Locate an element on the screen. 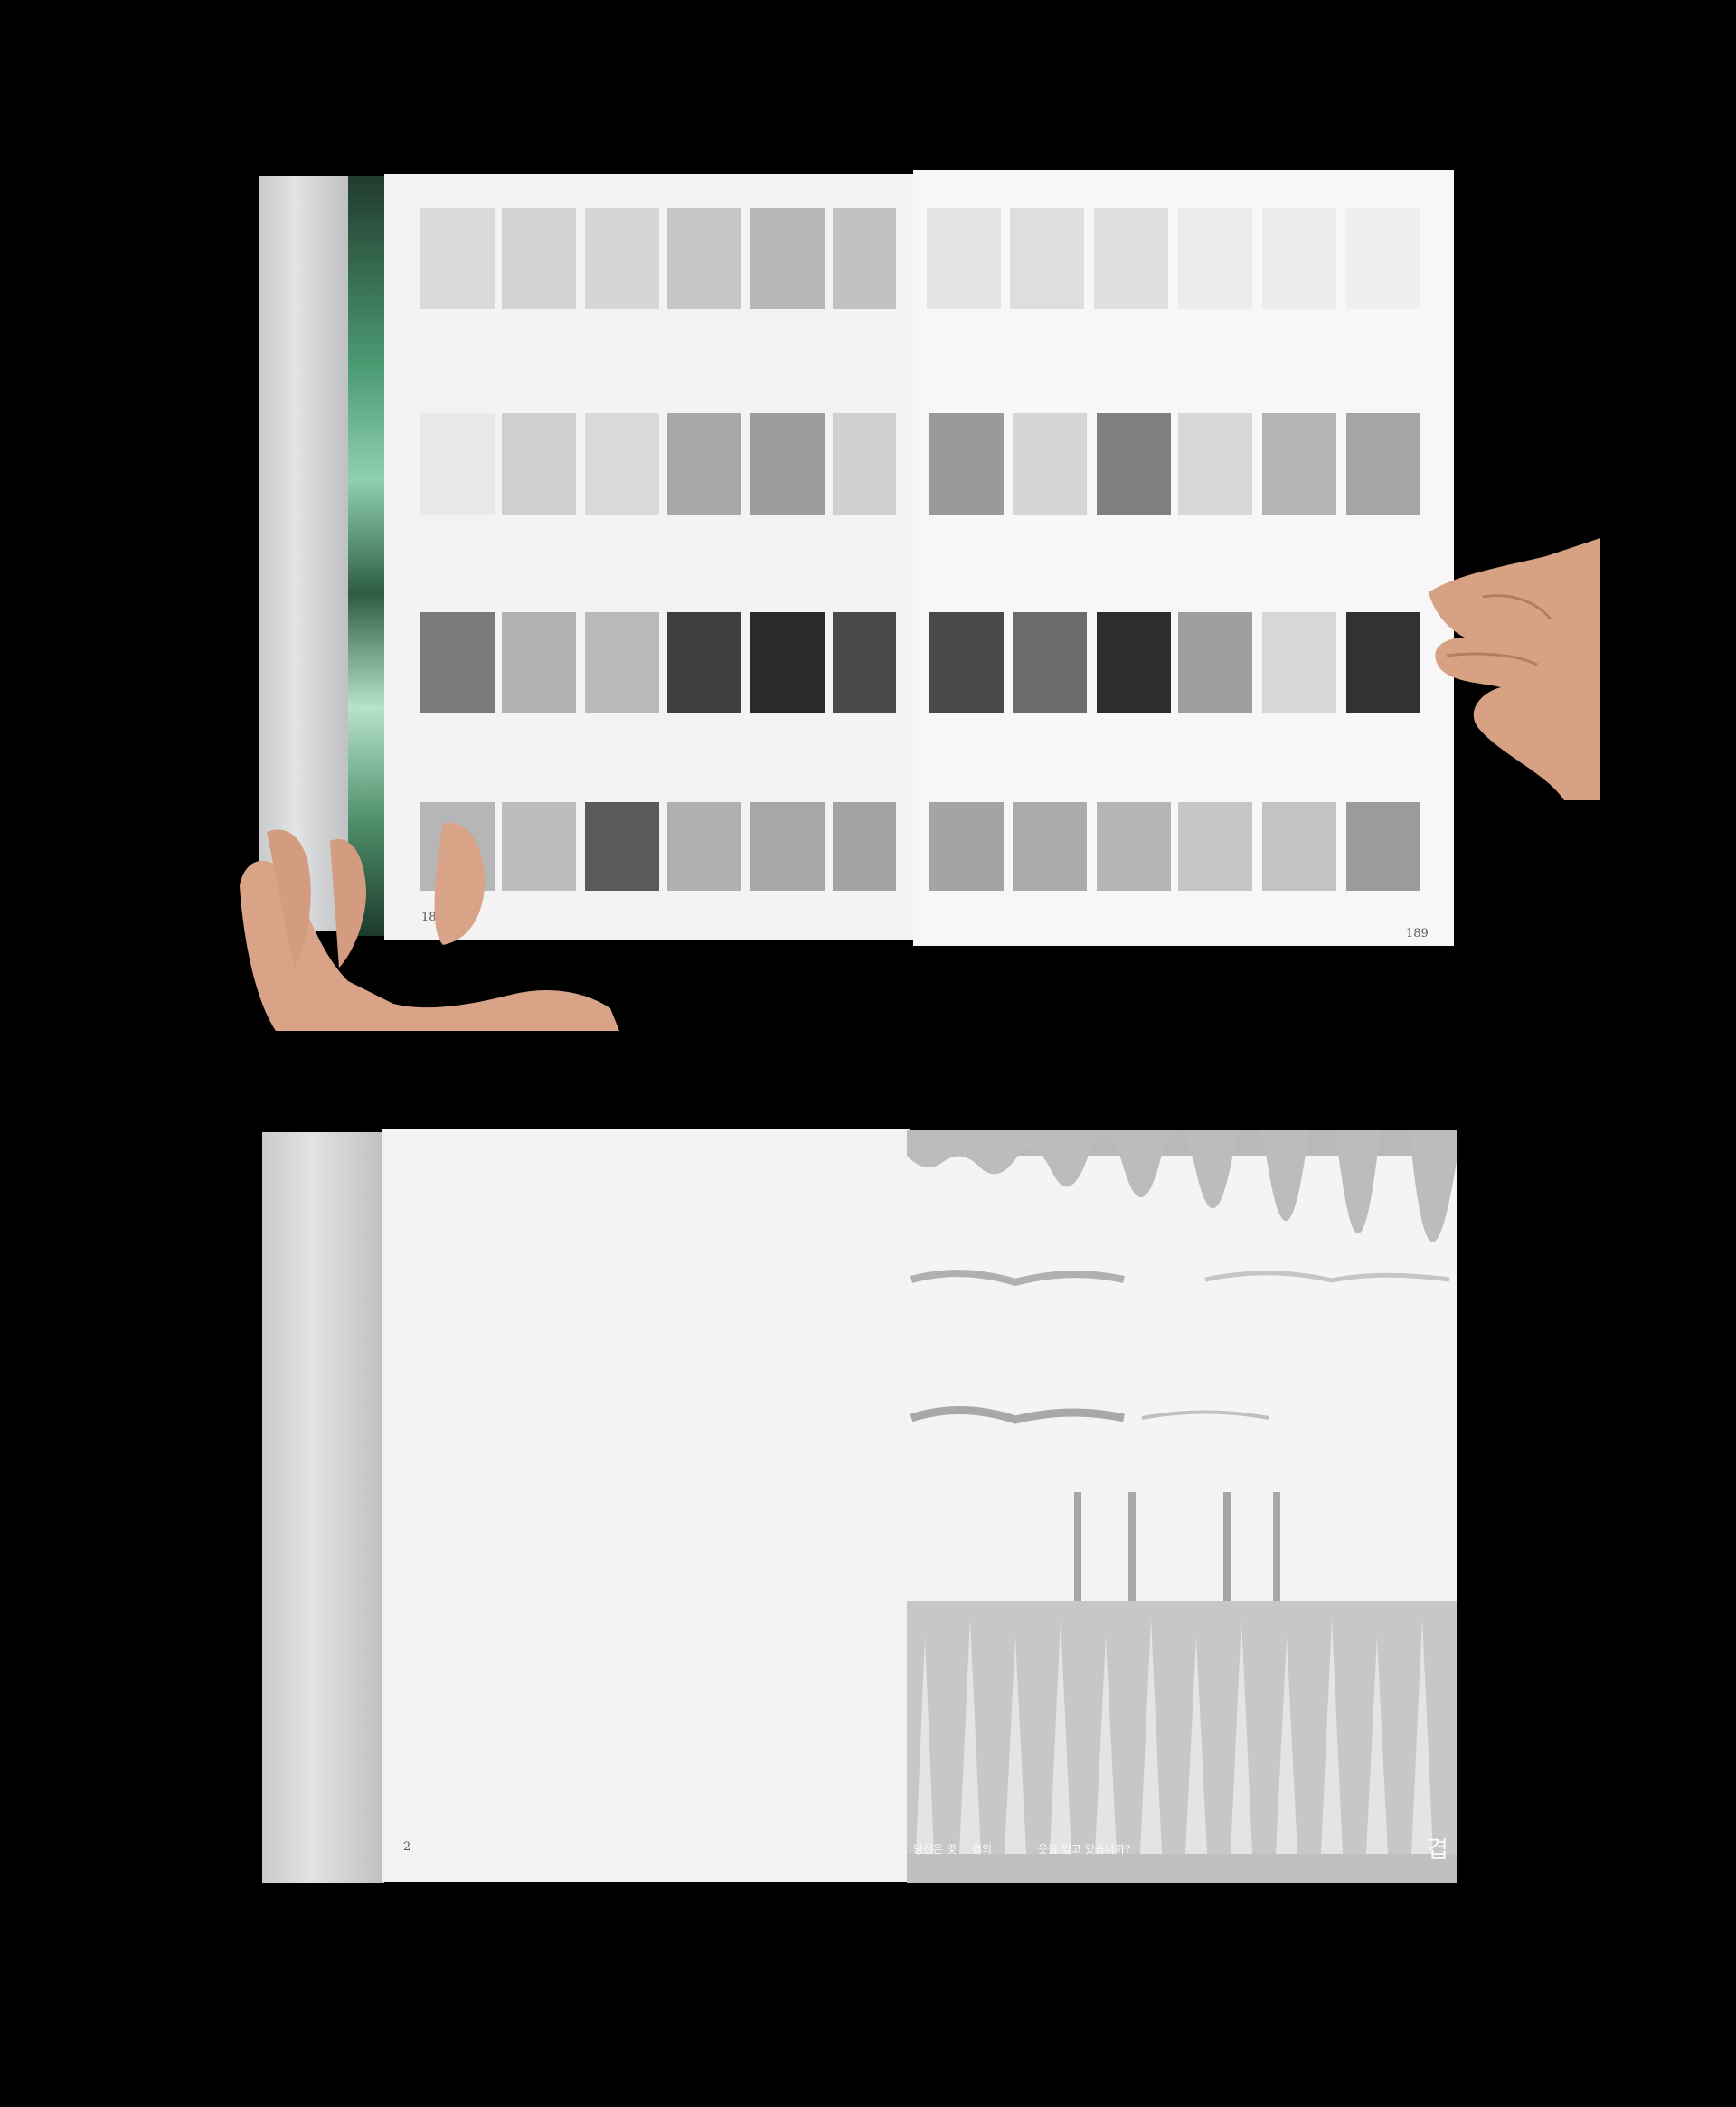 The width and height of the screenshot is (1736, 2107). right-page-number: 189 is located at coordinates (1418, 933).